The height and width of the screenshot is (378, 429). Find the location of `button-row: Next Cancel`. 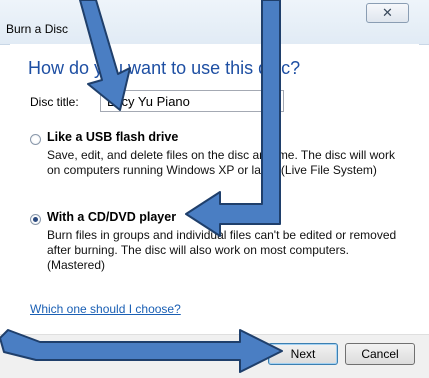

button-row: Next Cancel is located at coordinates (214, 356).